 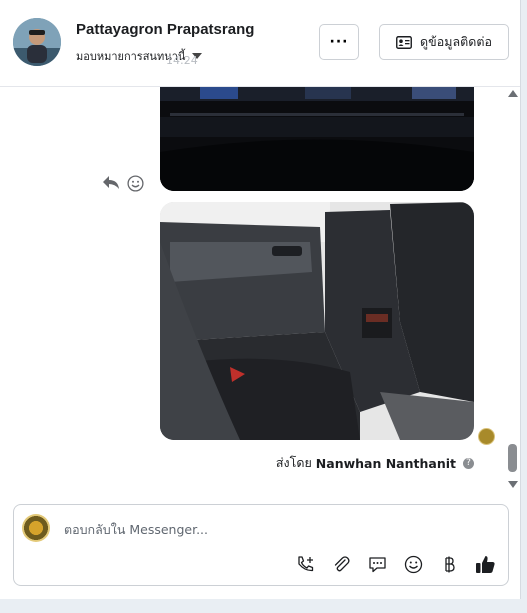 I want to click on page-avatar, so click(x=36, y=528).